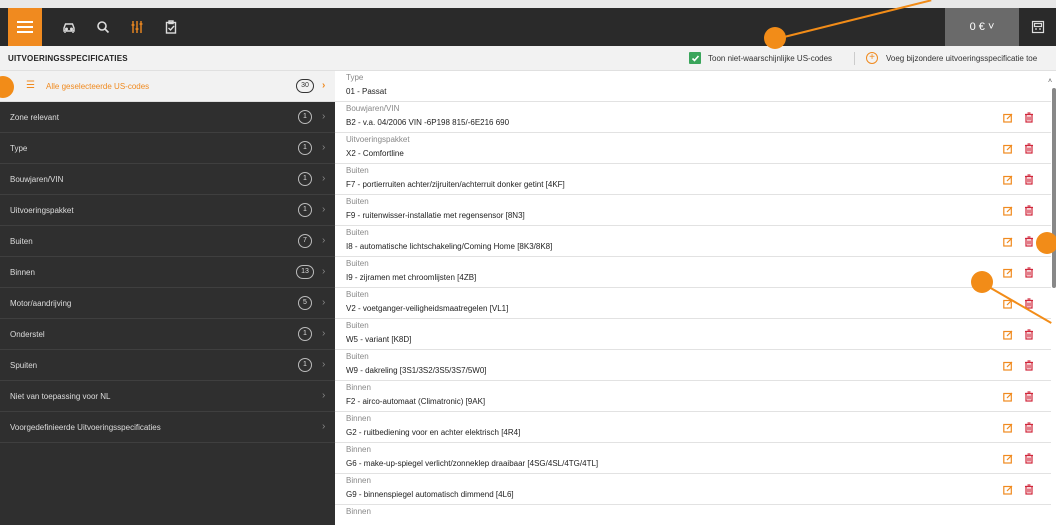 This screenshot has width=1056, height=525. Describe the element at coordinates (41, 303) in the screenshot. I see `sidebar-item-label: Motor/aandrijving` at that location.